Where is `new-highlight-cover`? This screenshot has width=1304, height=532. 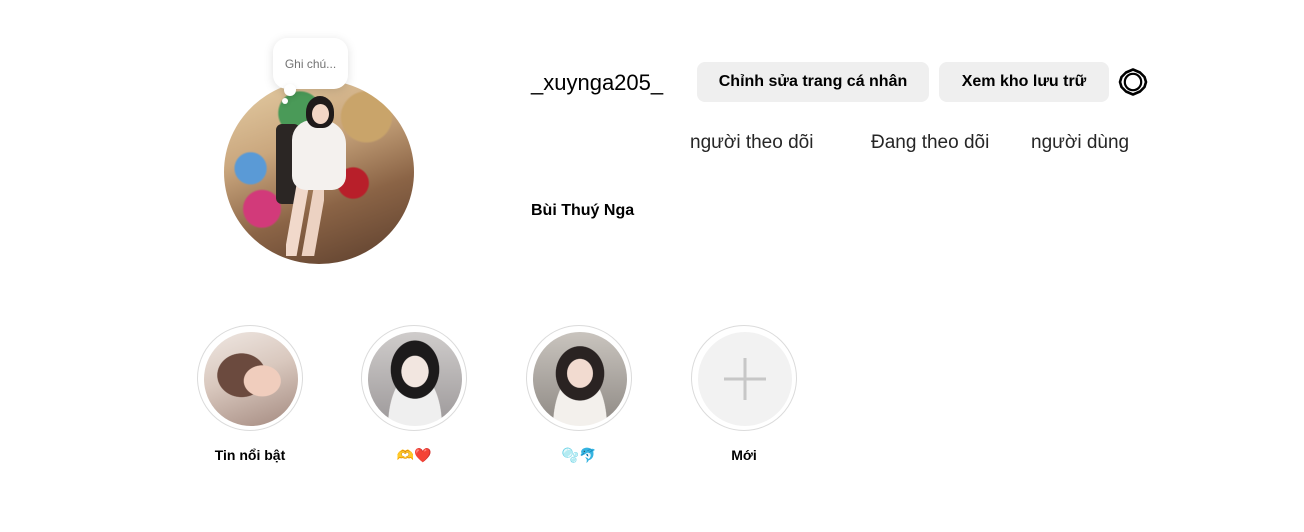
new-highlight-cover is located at coordinates (745, 379).